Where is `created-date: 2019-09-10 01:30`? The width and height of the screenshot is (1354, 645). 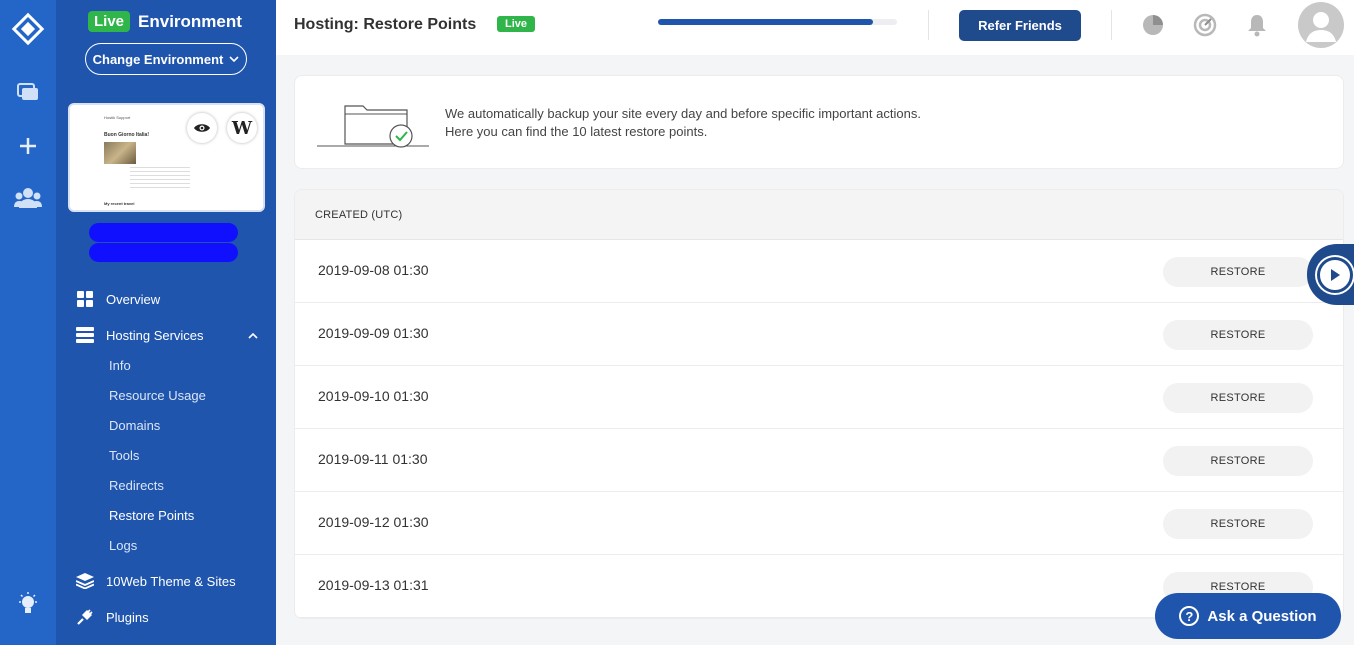 created-date: 2019-09-10 01:30 is located at coordinates (373, 396).